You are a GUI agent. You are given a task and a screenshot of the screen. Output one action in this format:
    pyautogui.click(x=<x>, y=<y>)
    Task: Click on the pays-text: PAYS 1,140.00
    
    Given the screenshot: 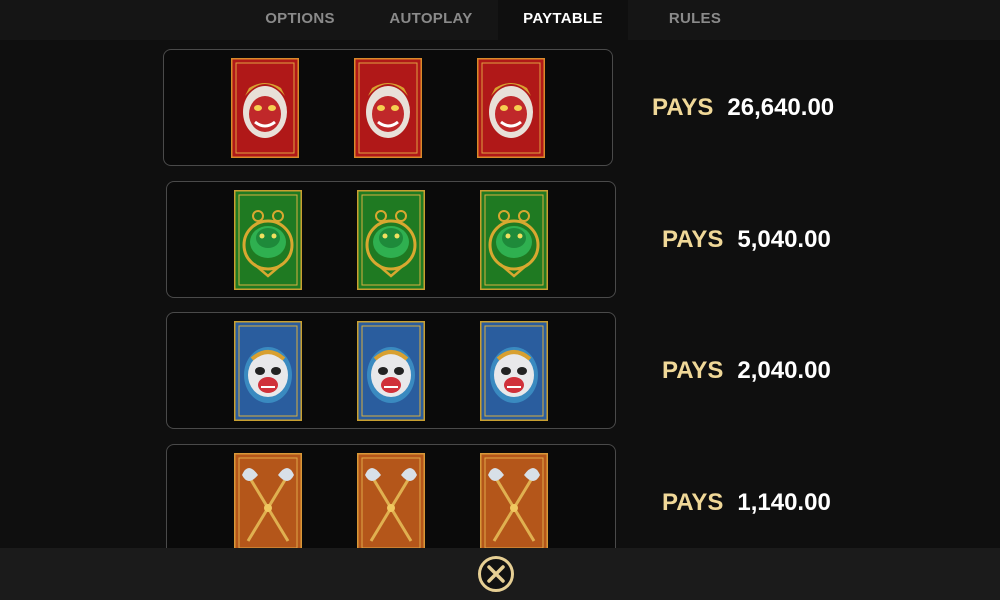 What is the action you would take?
    pyautogui.click(x=746, y=503)
    